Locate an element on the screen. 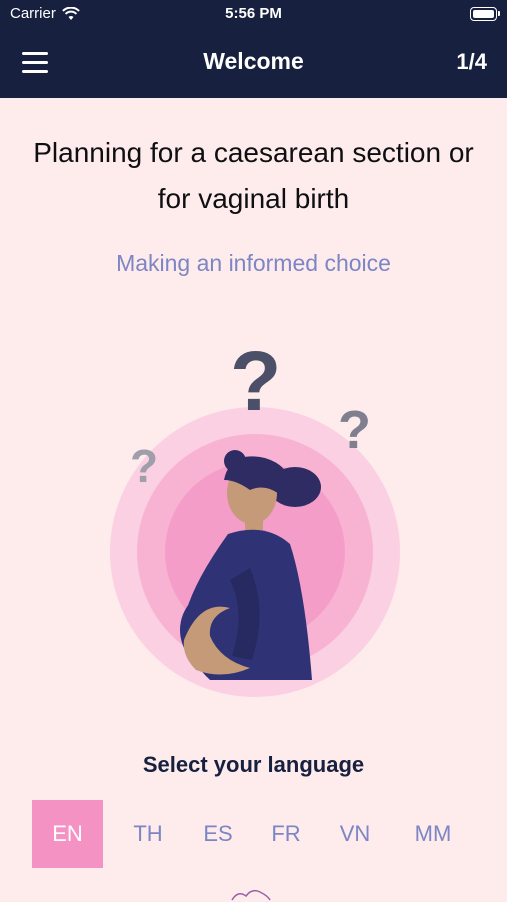  lang-option-es: ES is located at coordinates (218, 834).